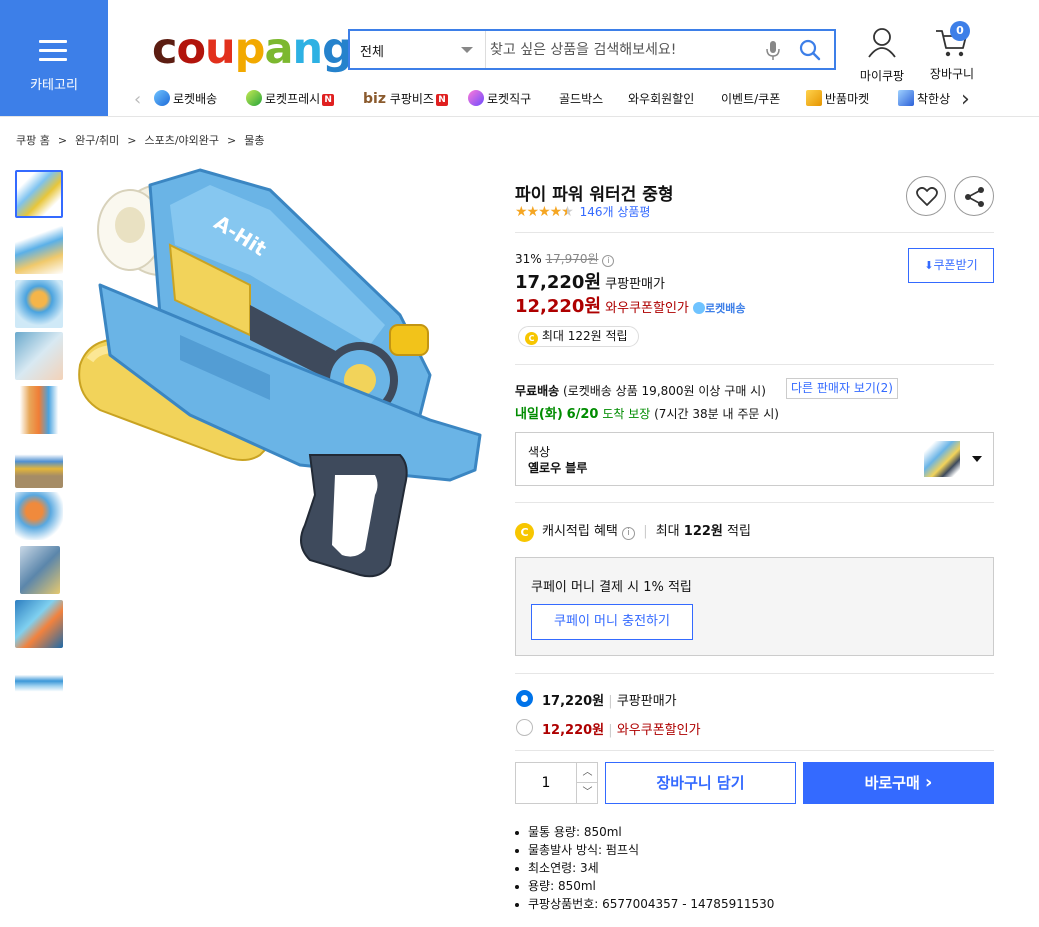 This screenshot has width=1039, height=927. I want to click on search-icon, so click(810, 50).